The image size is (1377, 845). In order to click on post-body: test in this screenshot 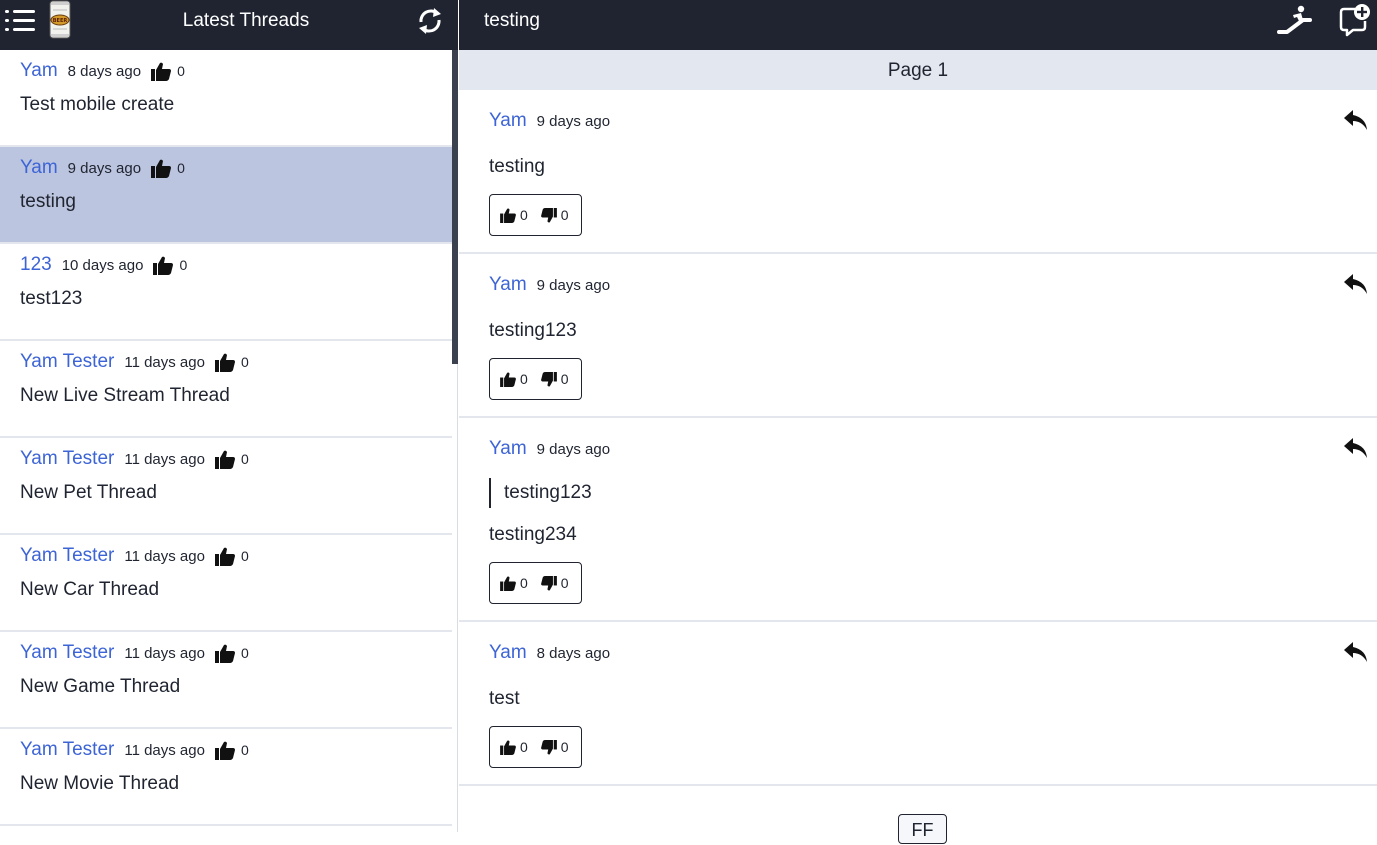, I will do `click(504, 698)`.